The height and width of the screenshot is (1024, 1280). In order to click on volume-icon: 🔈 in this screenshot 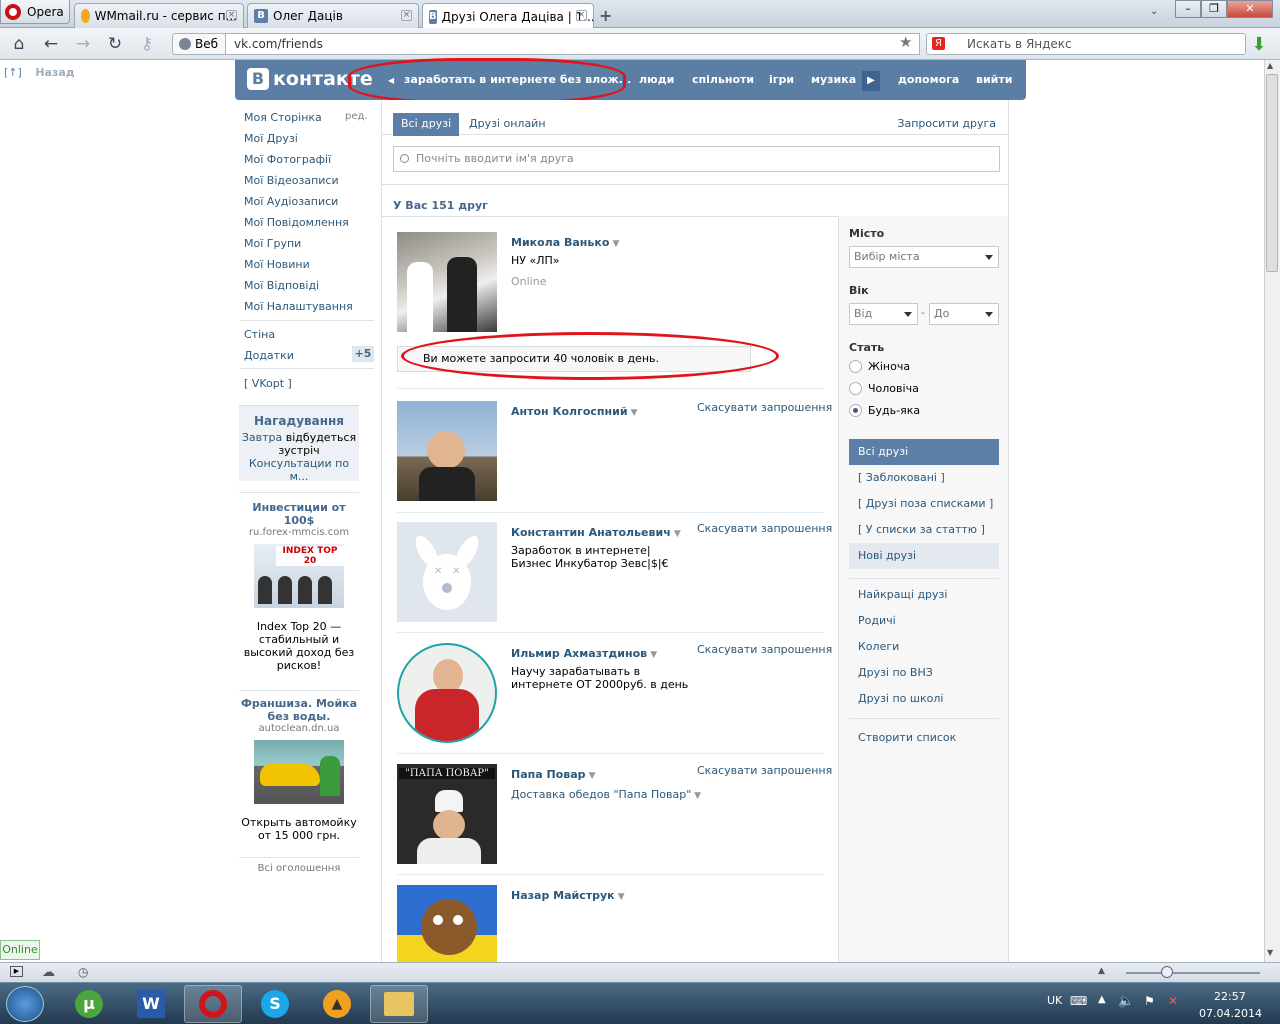, I will do `click(1126, 1001)`.